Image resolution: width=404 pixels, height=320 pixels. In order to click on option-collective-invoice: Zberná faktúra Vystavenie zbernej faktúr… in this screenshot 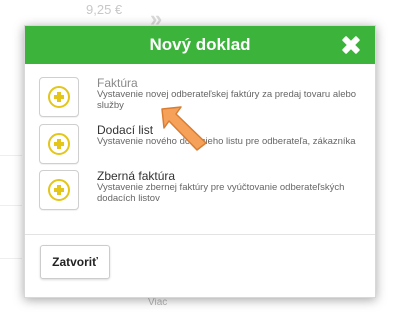, I will do `click(199, 191)`.